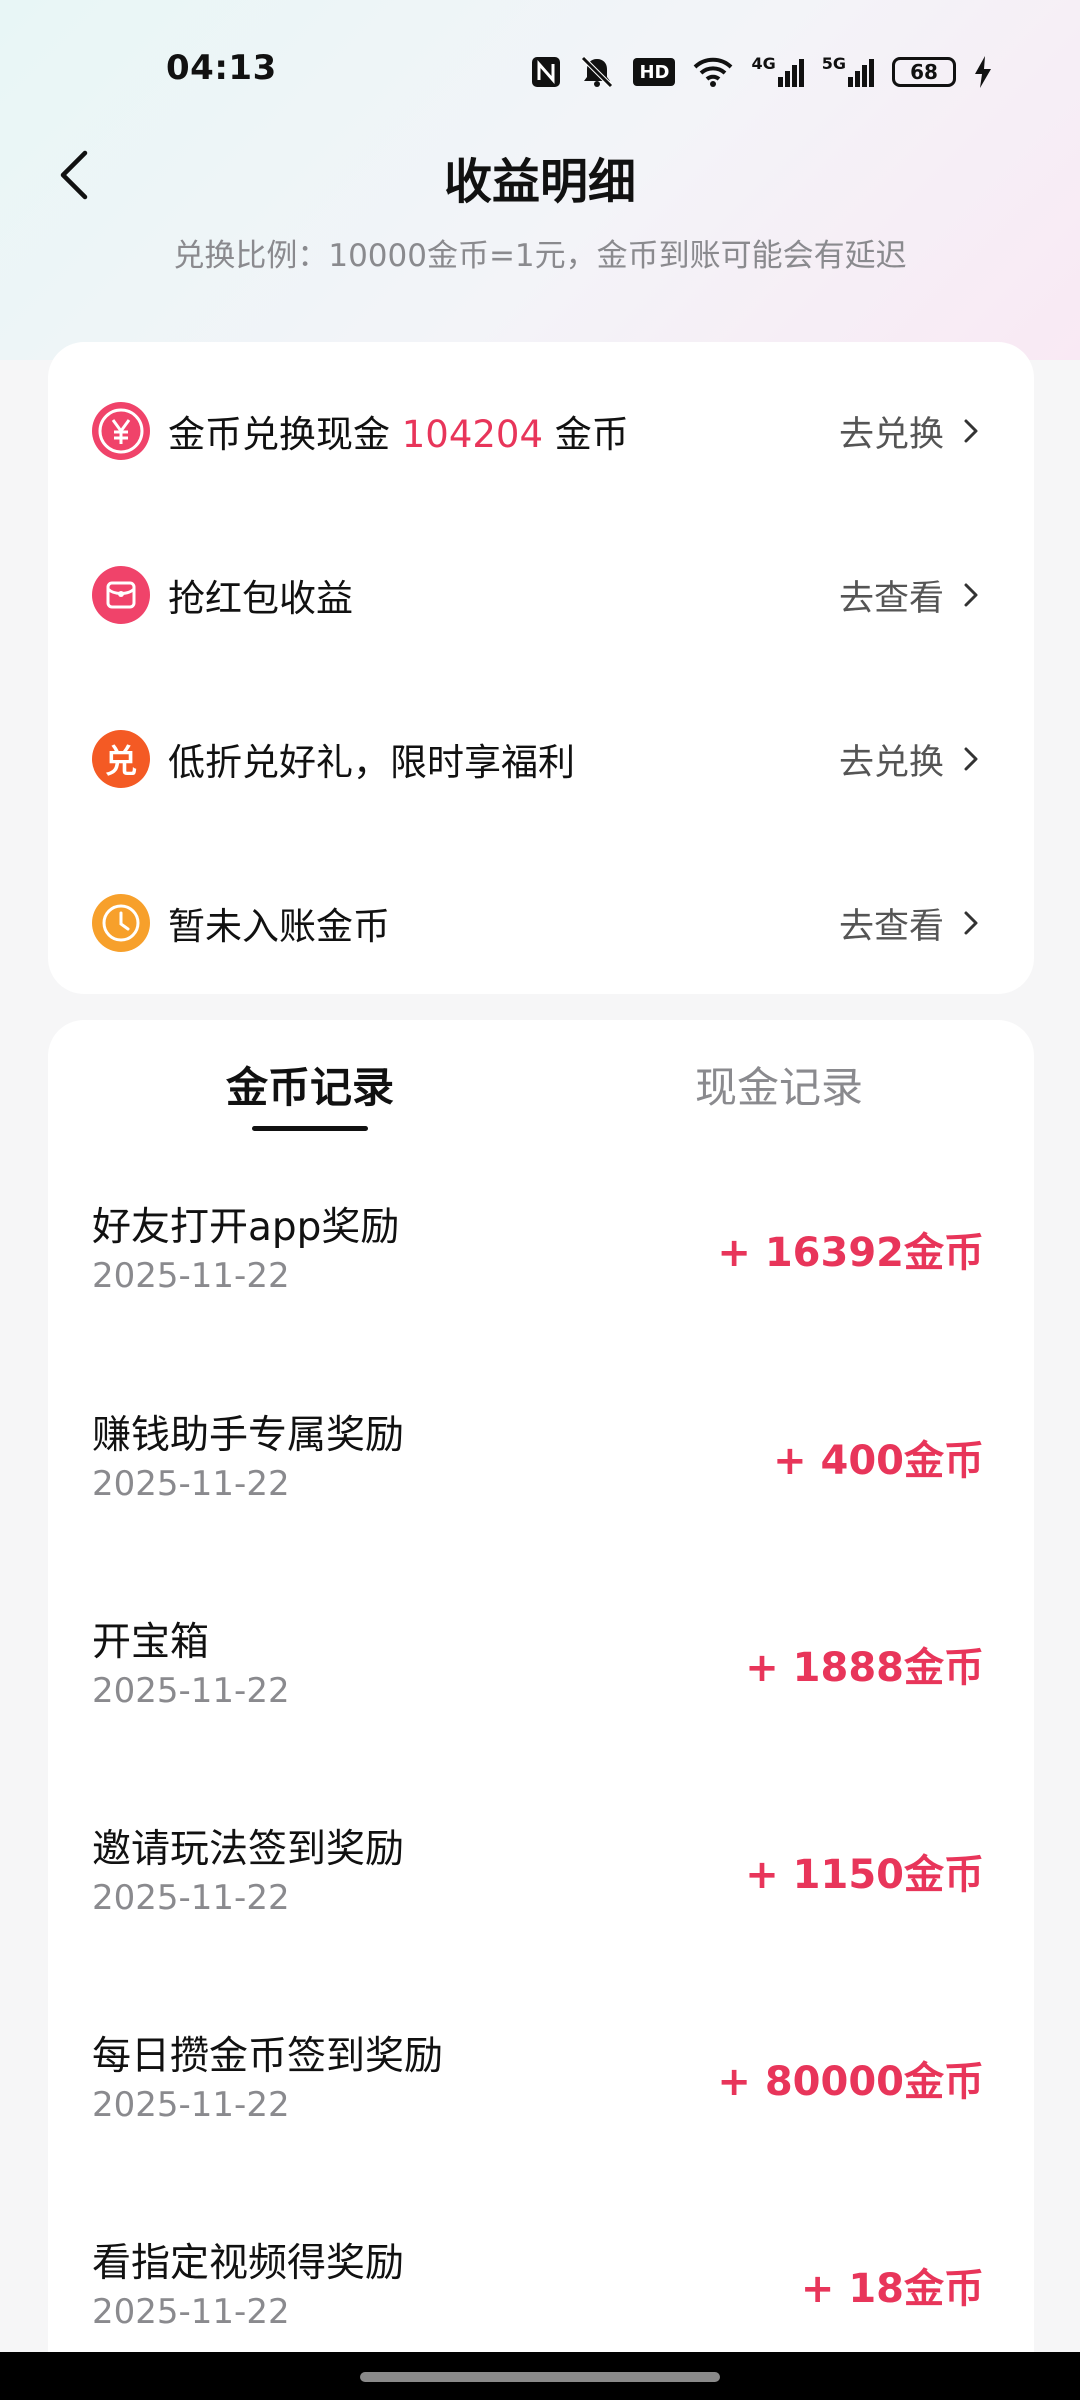  I want to click on battery-indicator: 68, so click(924, 72).